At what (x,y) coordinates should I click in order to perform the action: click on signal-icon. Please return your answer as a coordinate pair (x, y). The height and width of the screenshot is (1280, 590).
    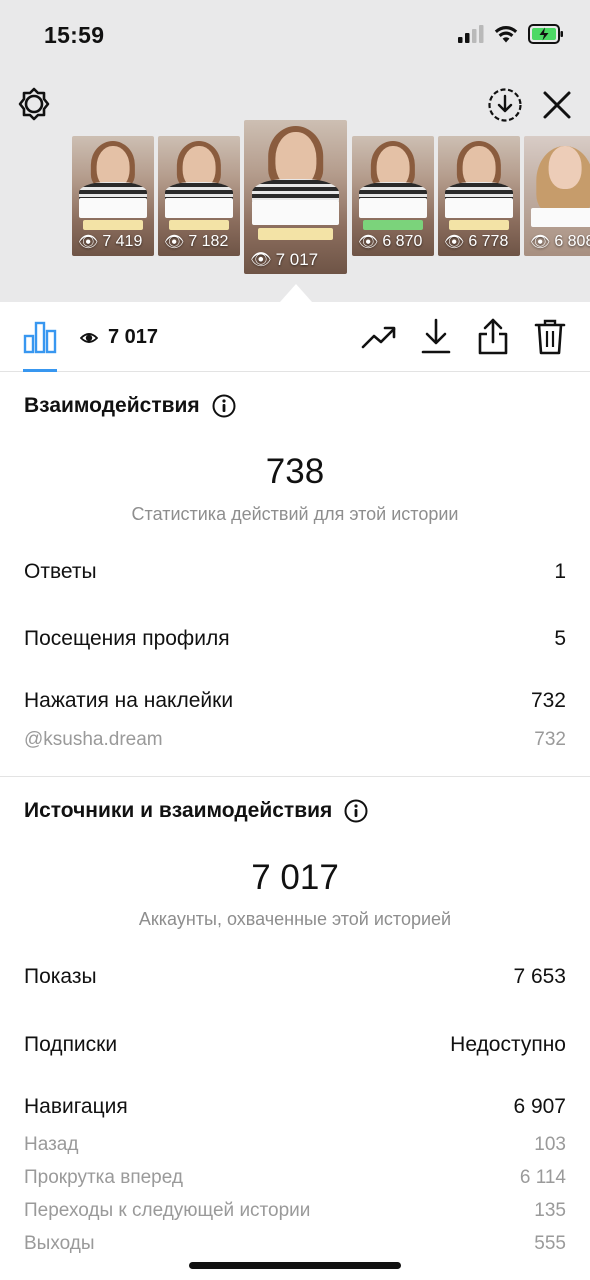
    Looking at the image, I should click on (471, 34).